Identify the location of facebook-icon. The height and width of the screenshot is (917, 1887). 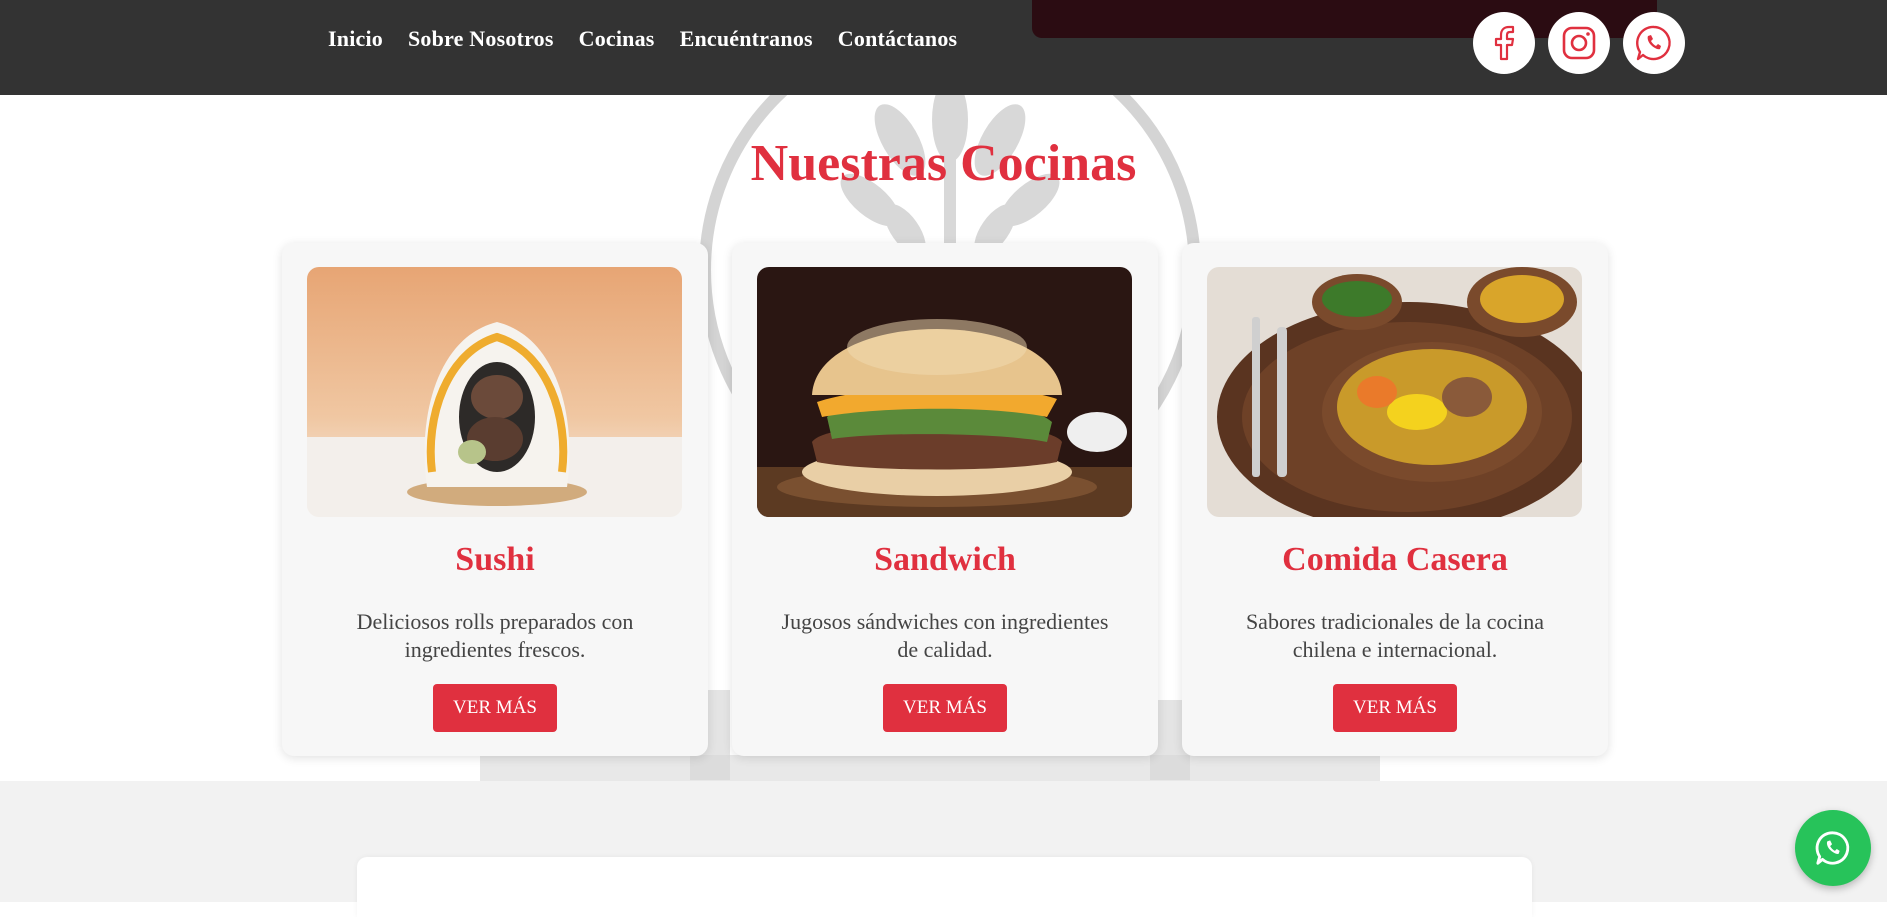
(1504, 43).